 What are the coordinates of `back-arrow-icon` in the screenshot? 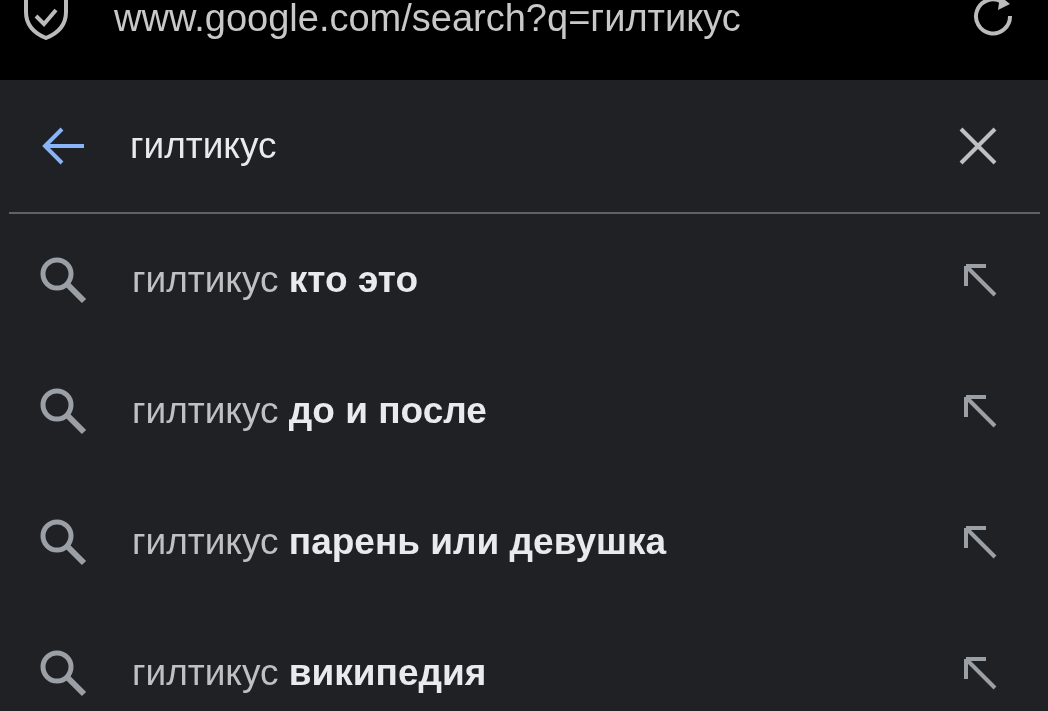 It's located at (63, 146).